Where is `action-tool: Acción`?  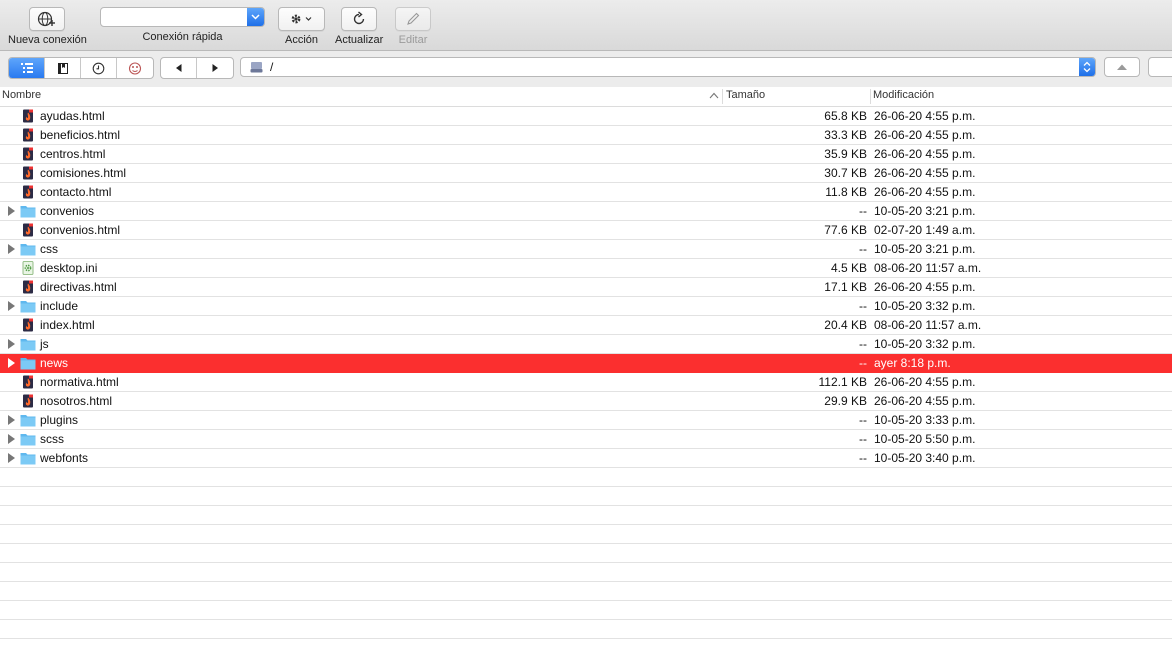 action-tool: Acción is located at coordinates (301, 26).